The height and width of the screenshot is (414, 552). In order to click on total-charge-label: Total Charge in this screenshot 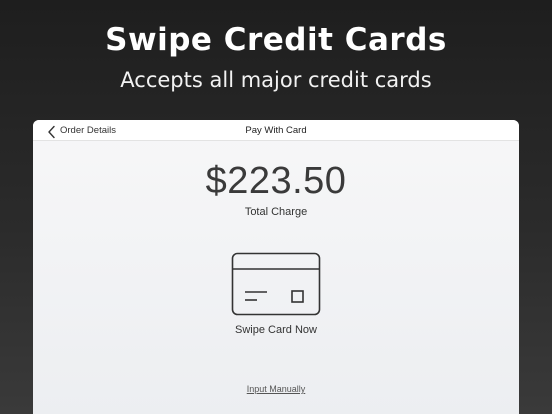, I will do `click(276, 212)`.